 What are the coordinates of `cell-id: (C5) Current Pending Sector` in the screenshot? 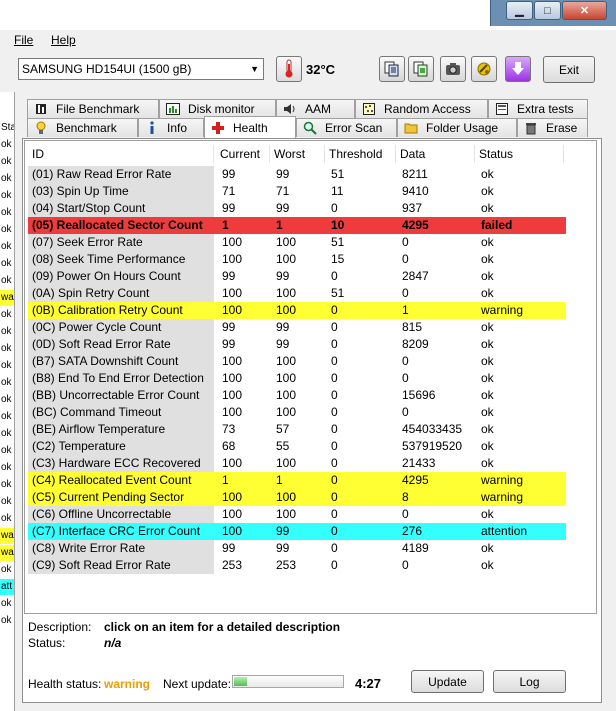 It's located at (108, 497).